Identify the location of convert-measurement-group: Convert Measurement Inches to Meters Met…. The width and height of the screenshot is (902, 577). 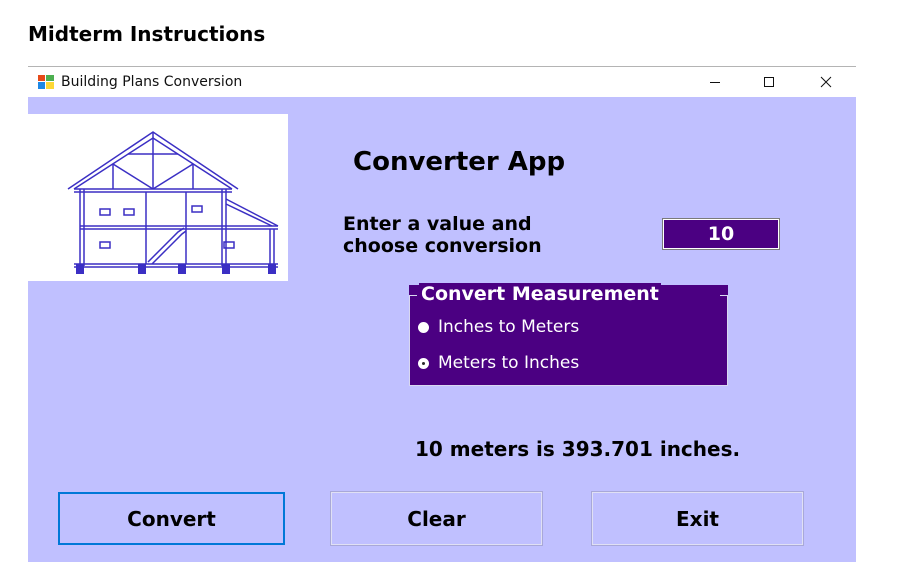
(568, 334).